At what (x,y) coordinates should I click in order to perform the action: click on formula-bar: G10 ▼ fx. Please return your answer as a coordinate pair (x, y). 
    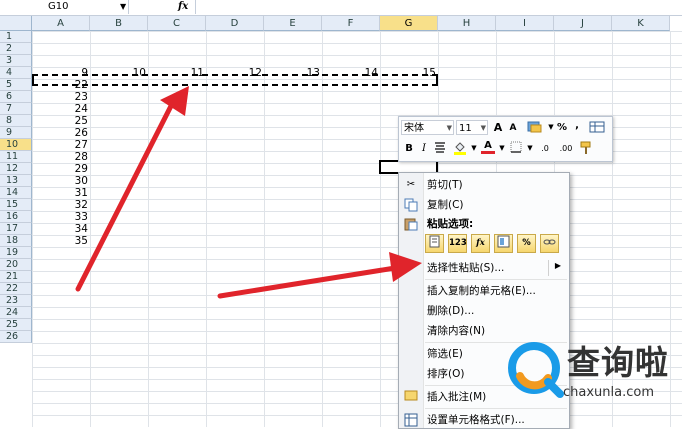
    Looking at the image, I should click on (341, 8).